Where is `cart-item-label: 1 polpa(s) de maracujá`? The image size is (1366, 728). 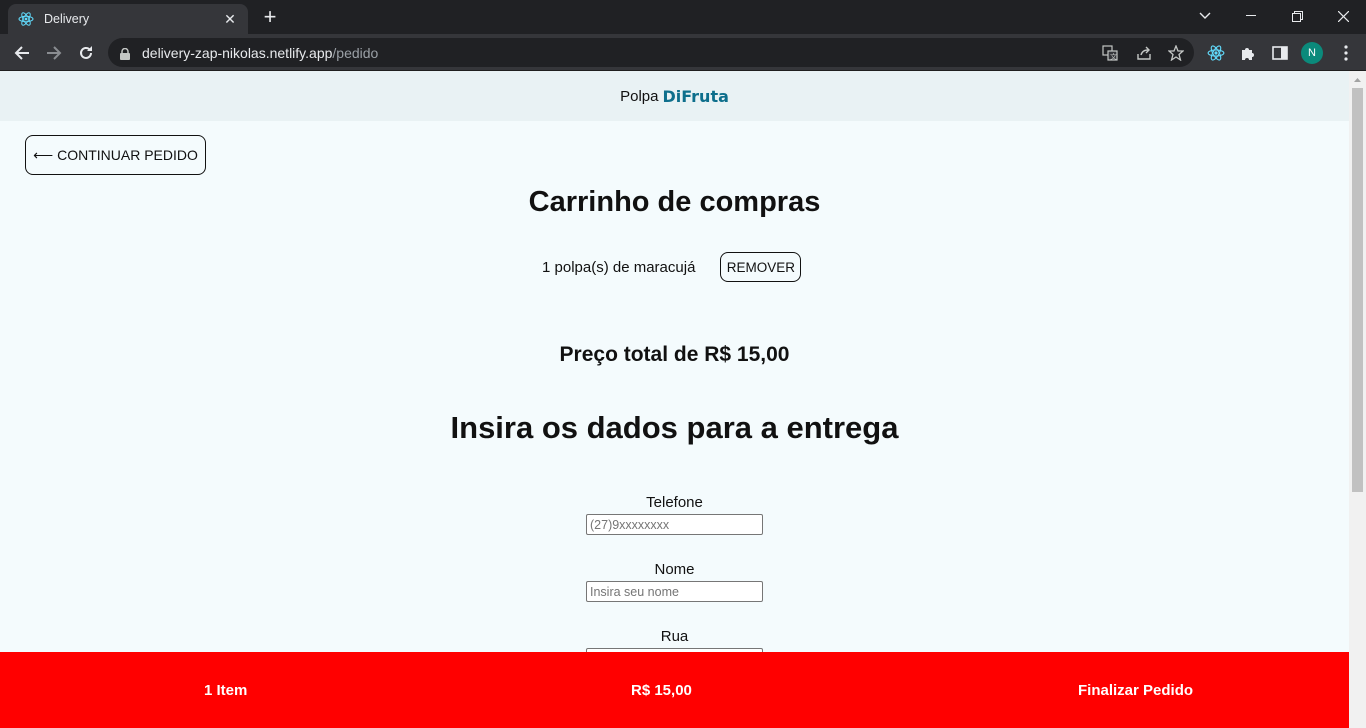 cart-item-label: 1 polpa(s) de maracujá is located at coordinates (619, 267).